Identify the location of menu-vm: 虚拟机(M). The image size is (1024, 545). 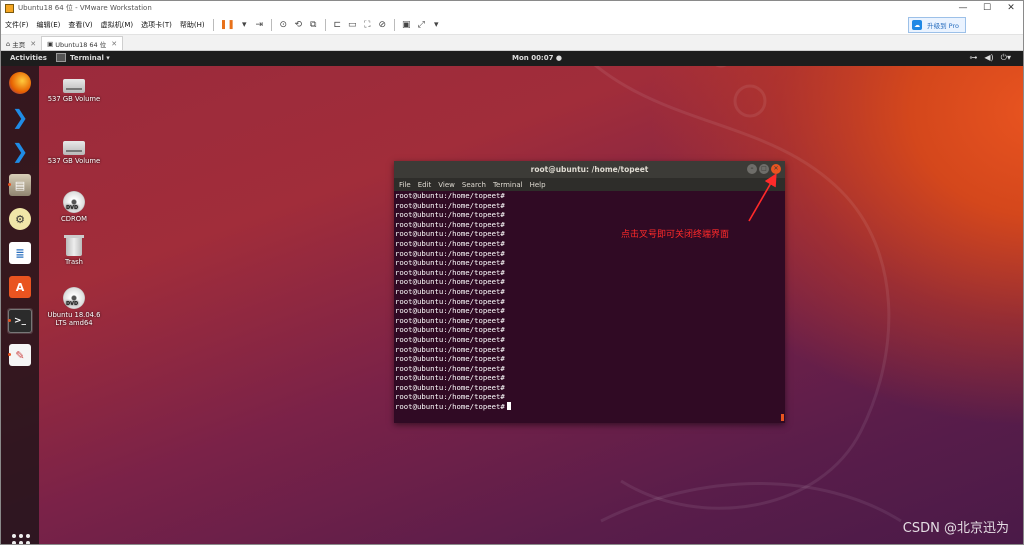
(117, 25).